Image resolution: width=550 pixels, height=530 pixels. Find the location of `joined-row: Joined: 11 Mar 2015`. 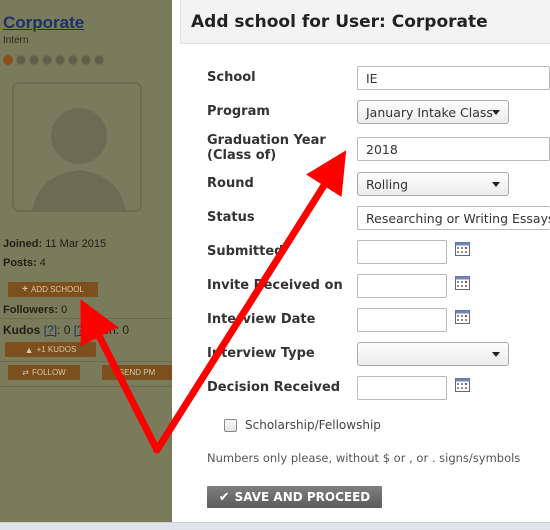

joined-row: Joined: 11 Mar 2015 is located at coordinates (54, 244).